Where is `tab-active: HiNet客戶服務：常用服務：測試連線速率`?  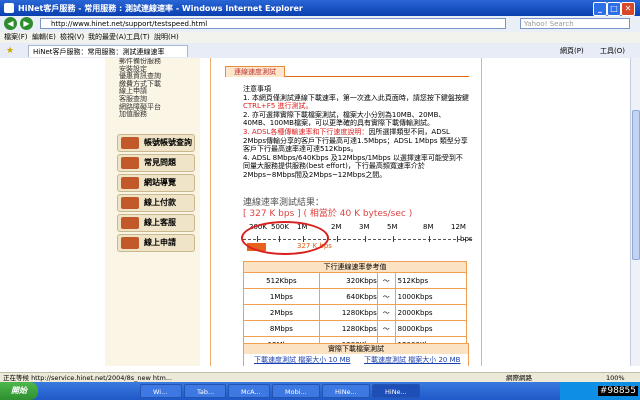 tab-active: HiNet客戶服務：常用服務：測試連線速率 is located at coordinates (108, 51).